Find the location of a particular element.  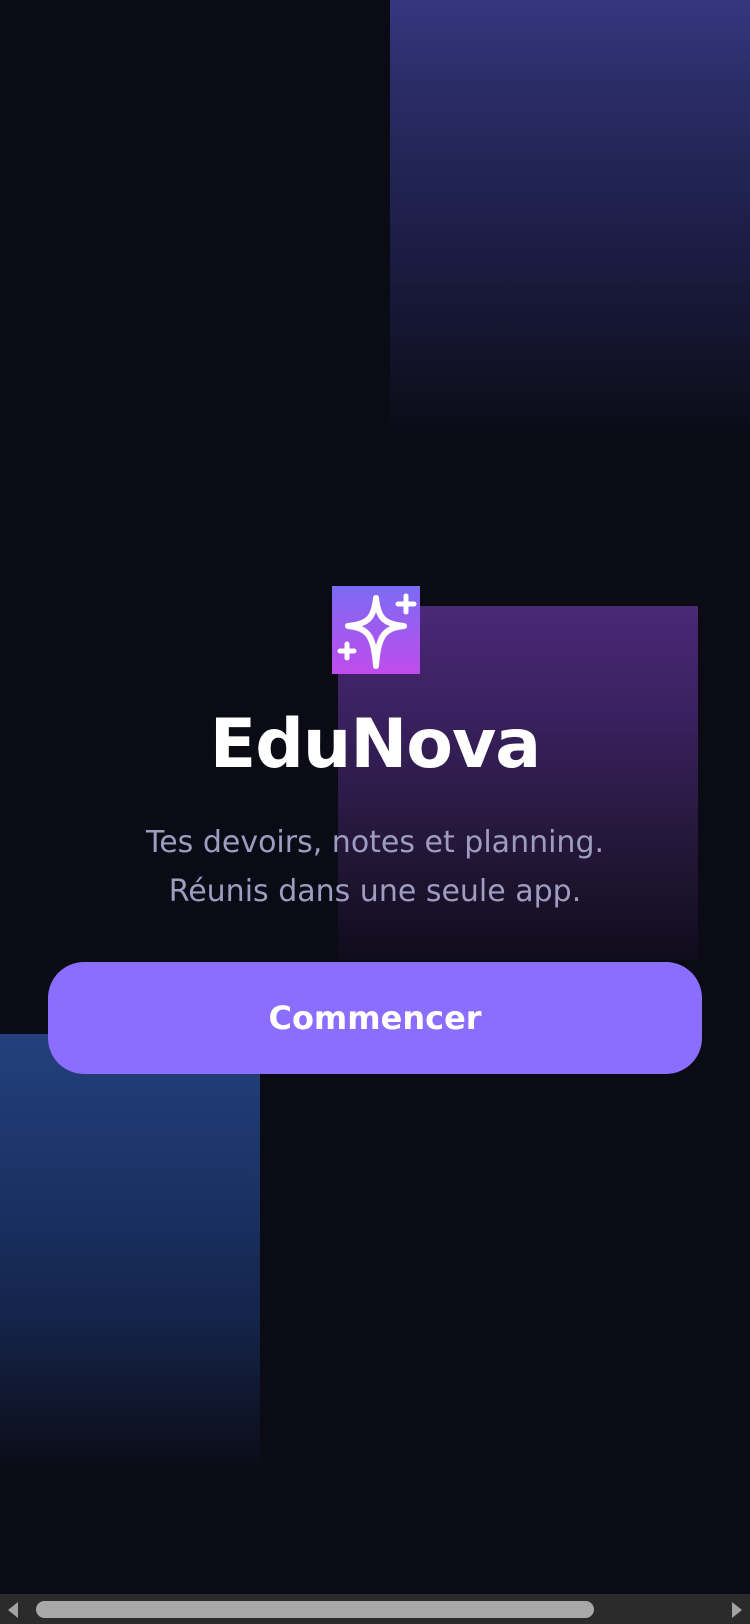

scroll-right-icon is located at coordinates (737, 1610).